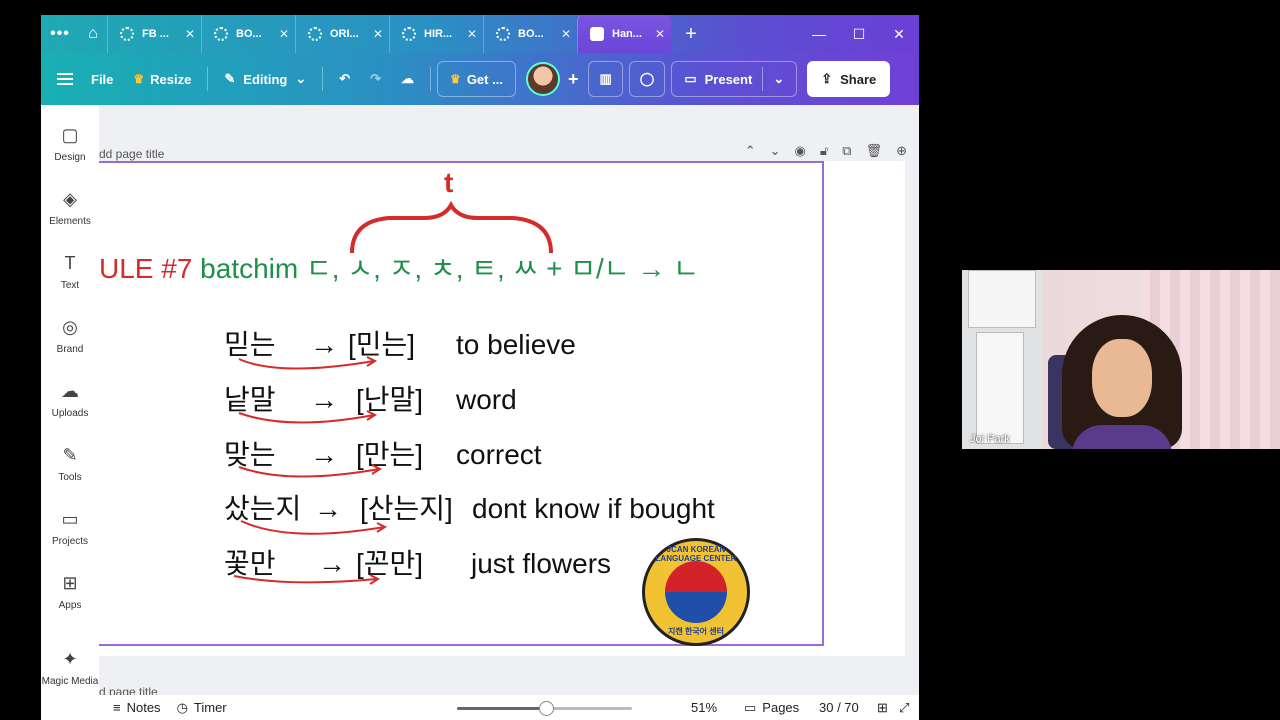 The width and height of the screenshot is (1280, 720). What do you see at coordinates (859, 34) in the screenshot?
I see `maximize-icon: ☐` at bounding box center [859, 34].